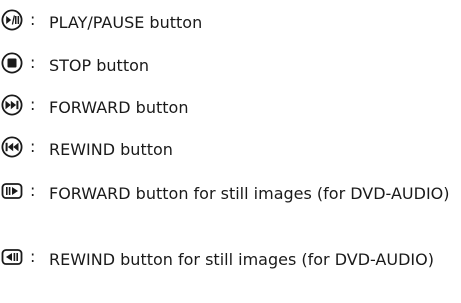 The height and width of the screenshot is (303, 461). Describe the element at coordinates (12, 20) in the screenshot. I see `play-pause-icon` at that location.